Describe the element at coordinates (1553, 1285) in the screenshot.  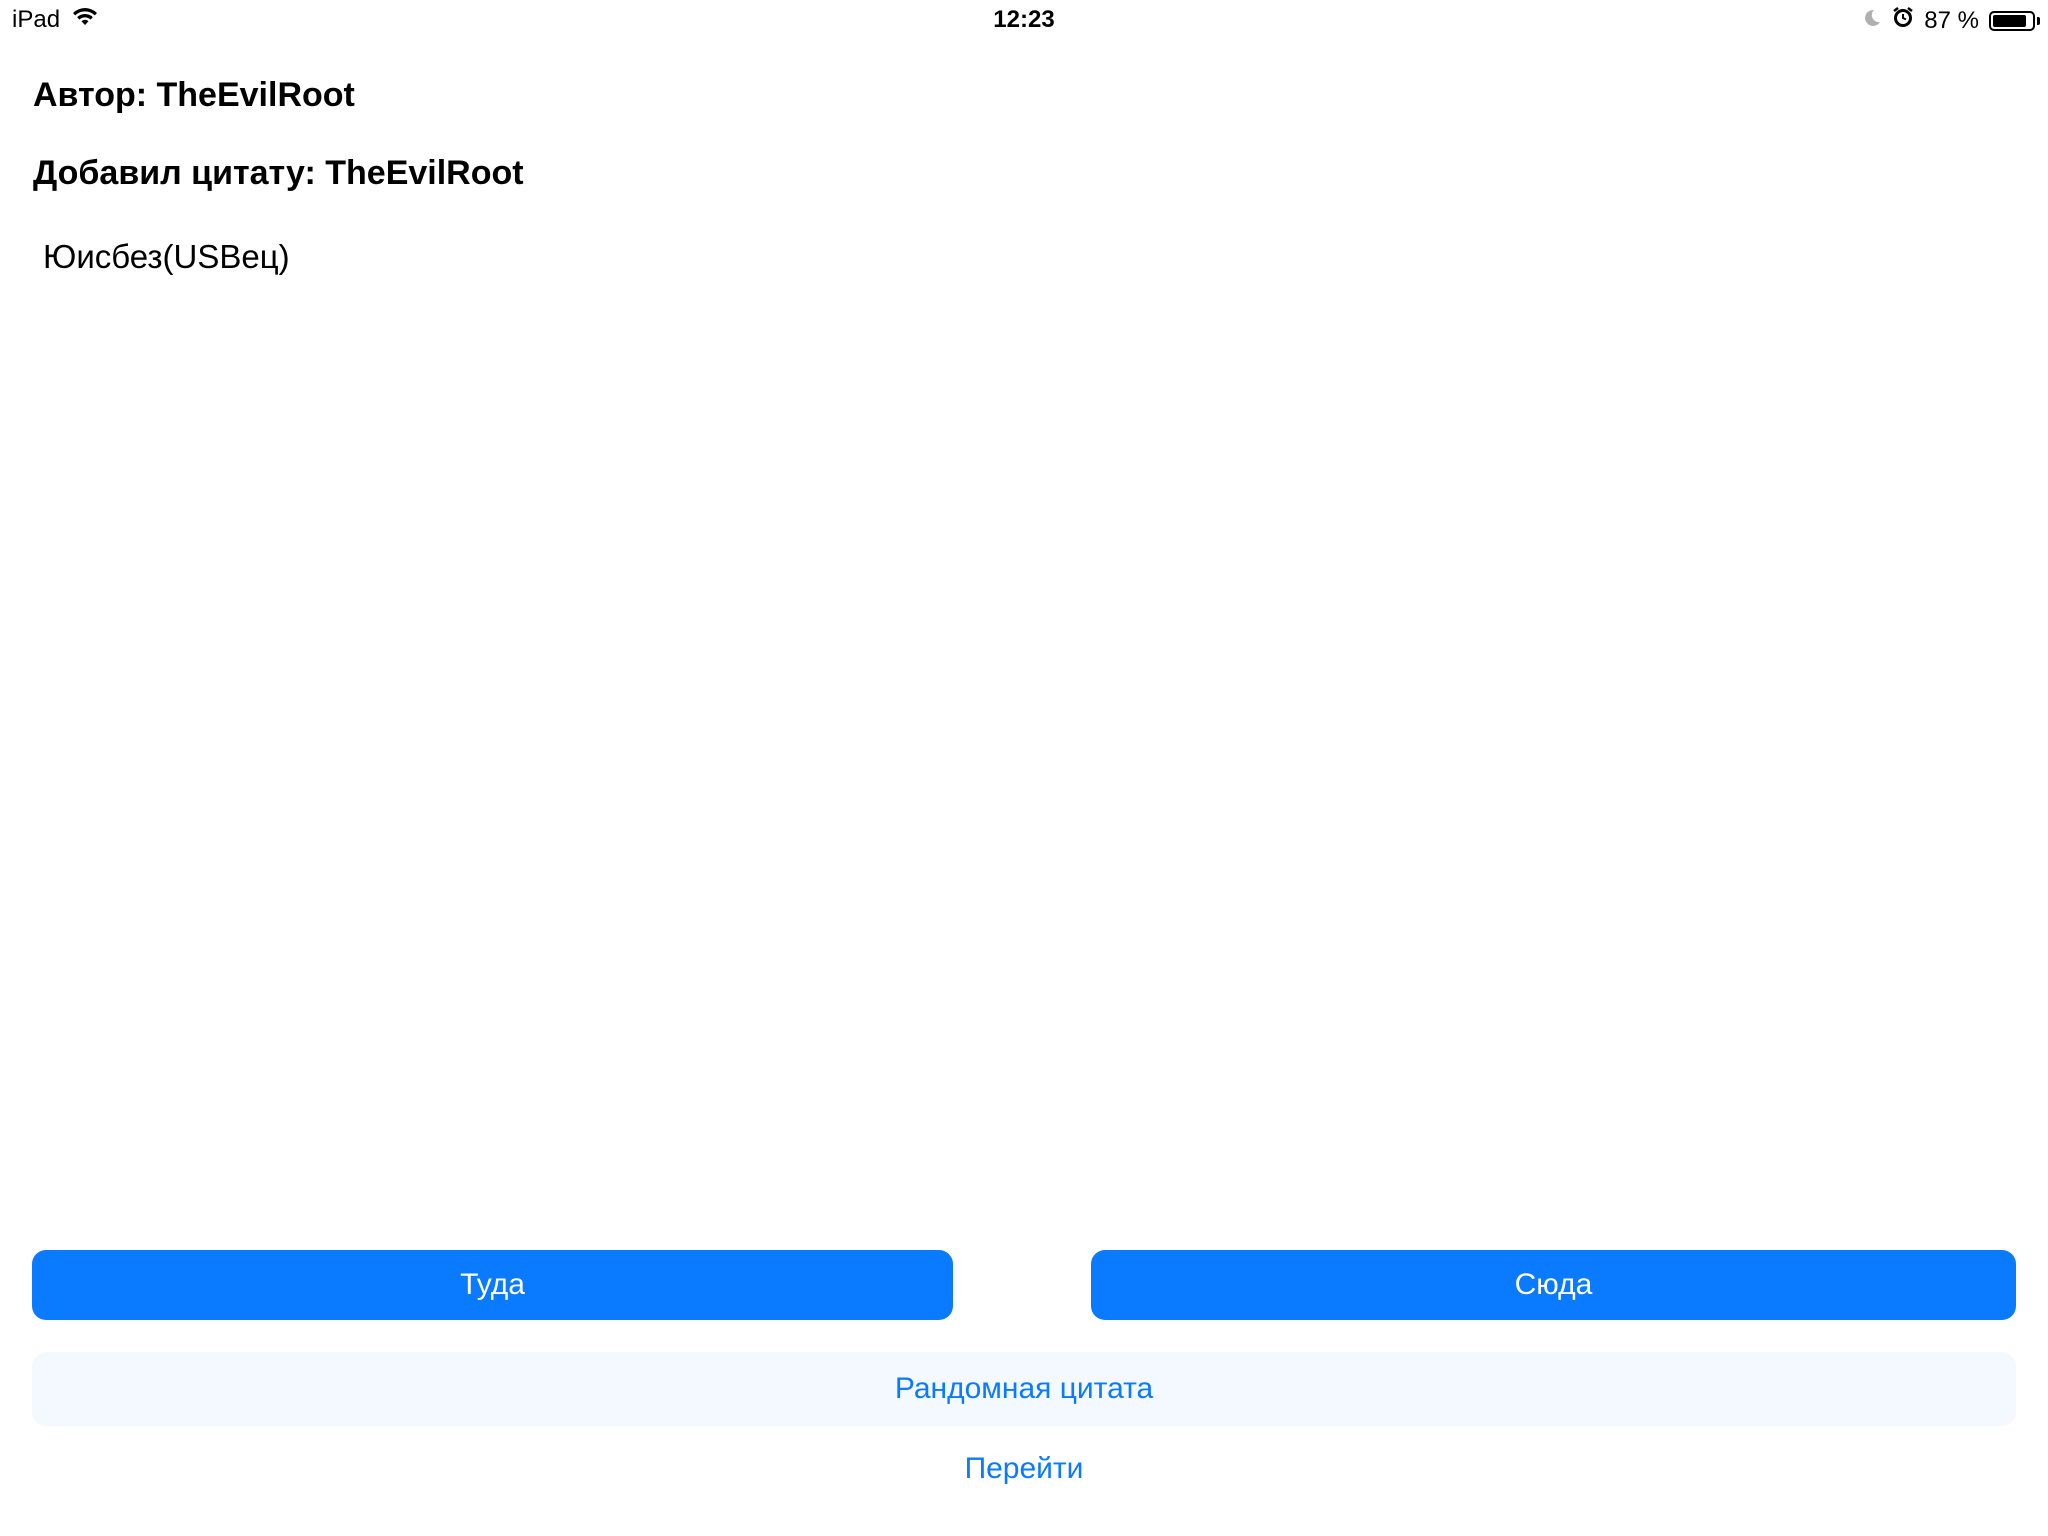
I see `forward-button: Сюда` at that location.